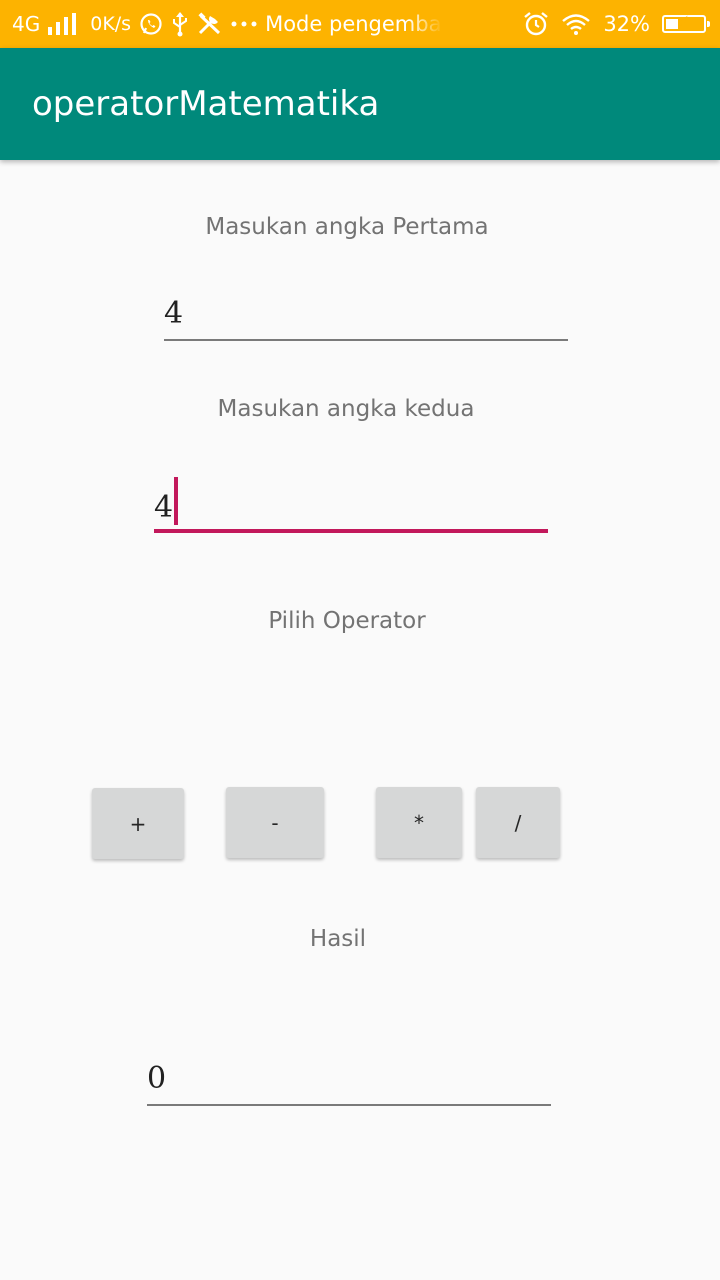 The image size is (720, 1280). Describe the element at coordinates (180, 24) in the screenshot. I see `usb-icon` at that location.